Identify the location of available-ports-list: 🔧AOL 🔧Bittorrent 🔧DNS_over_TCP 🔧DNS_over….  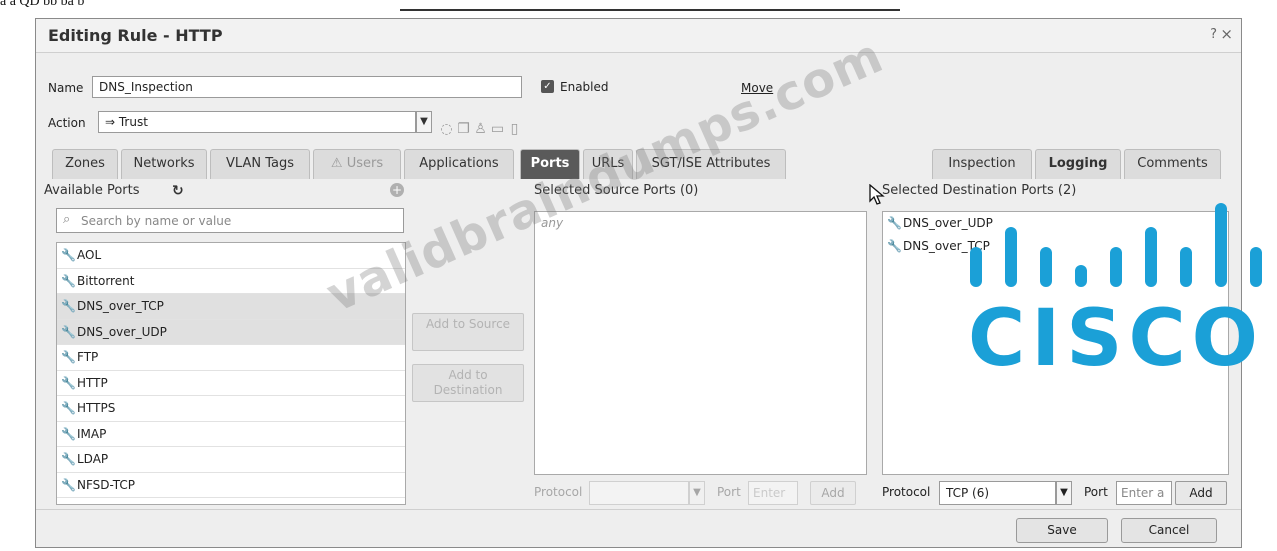
(231, 373).